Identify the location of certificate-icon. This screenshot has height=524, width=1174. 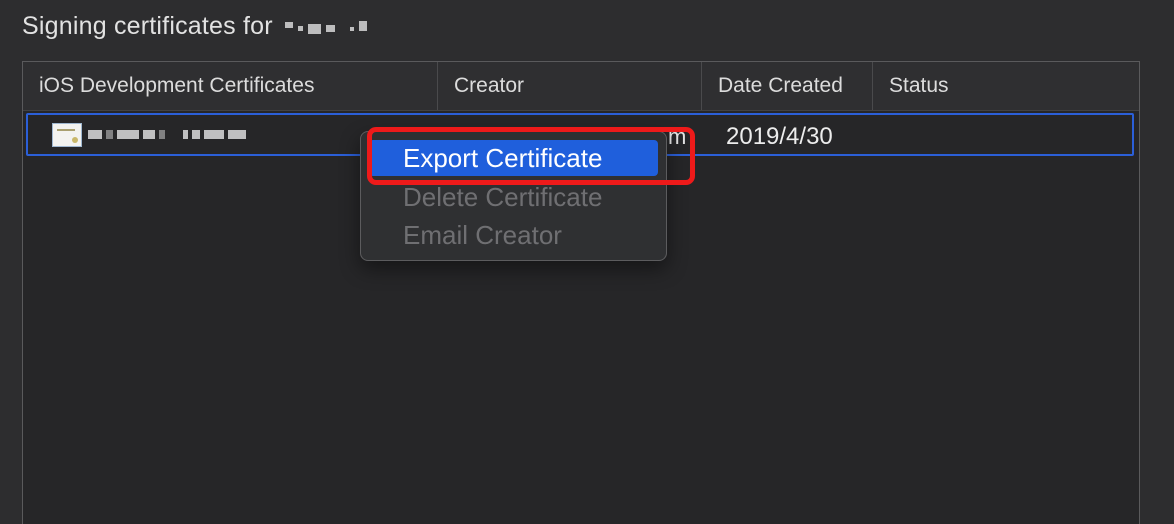
(67, 135).